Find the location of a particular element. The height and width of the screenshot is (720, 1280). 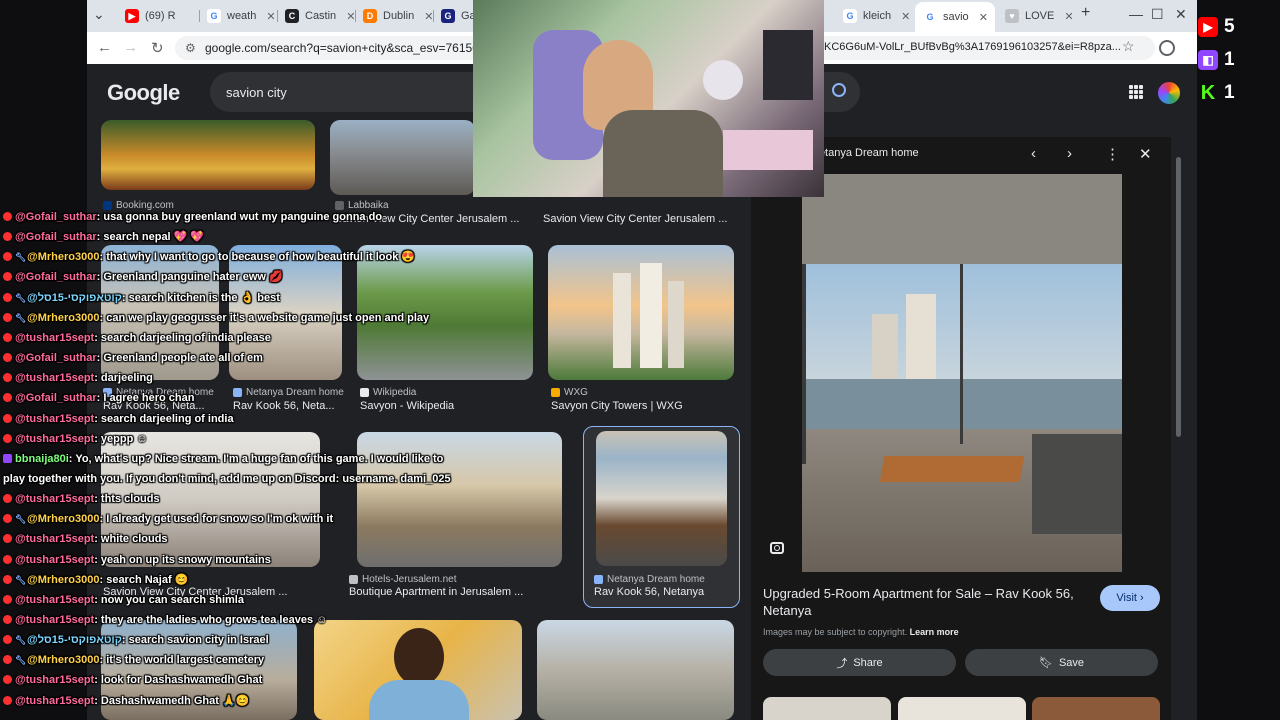

dublin-icon: D is located at coordinates (370, 16).